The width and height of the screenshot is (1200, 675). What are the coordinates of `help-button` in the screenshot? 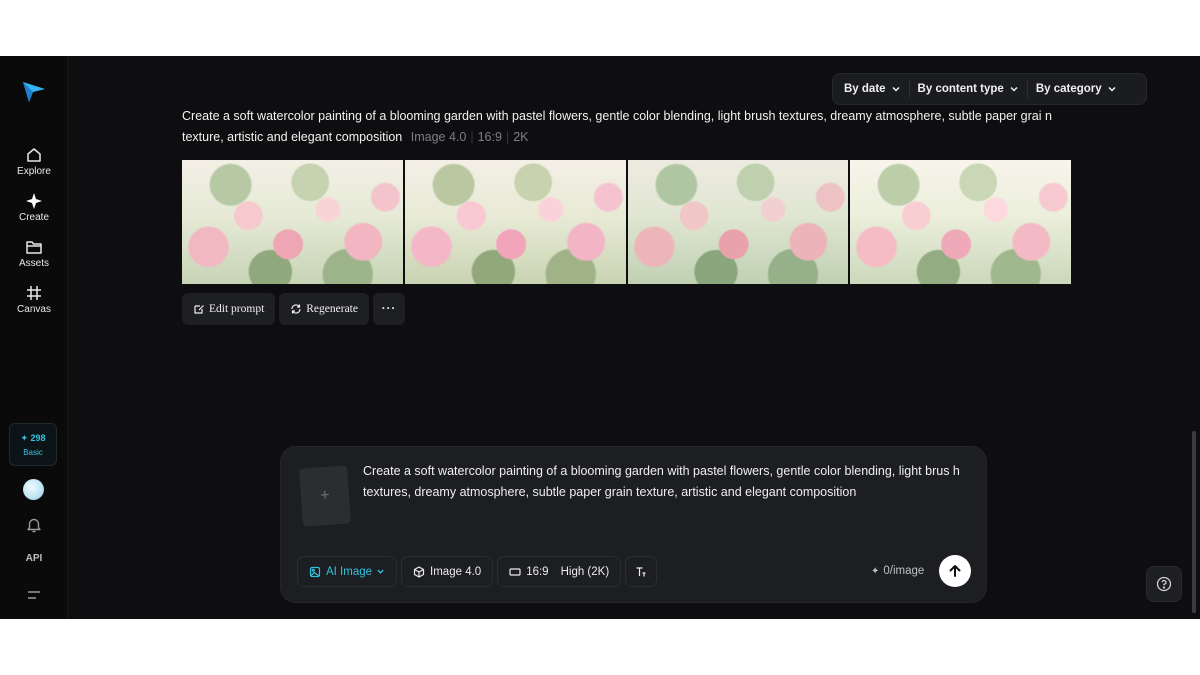 It's located at (1164, 584).